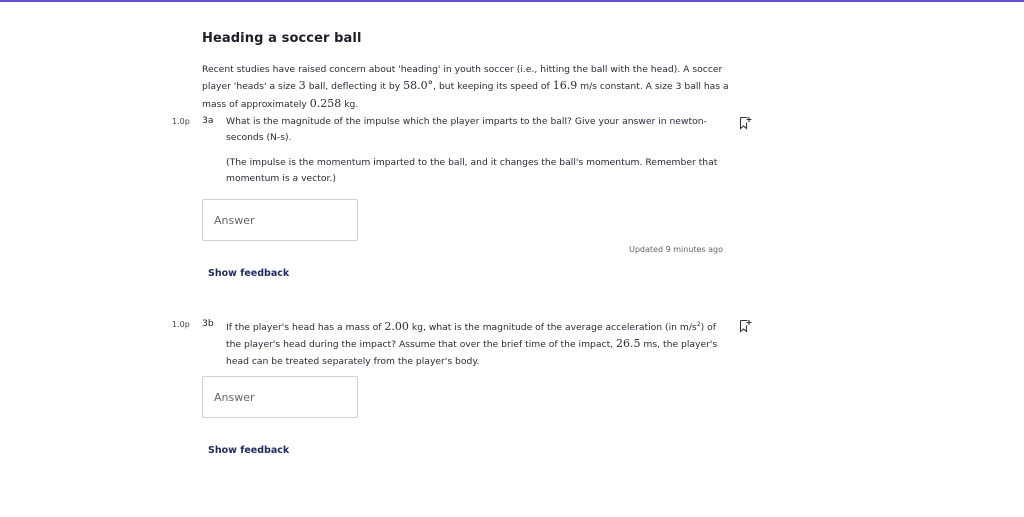 This screenshot has width=1024, height=517. I want to click on q3b-number: 3b, so click(208, 323).